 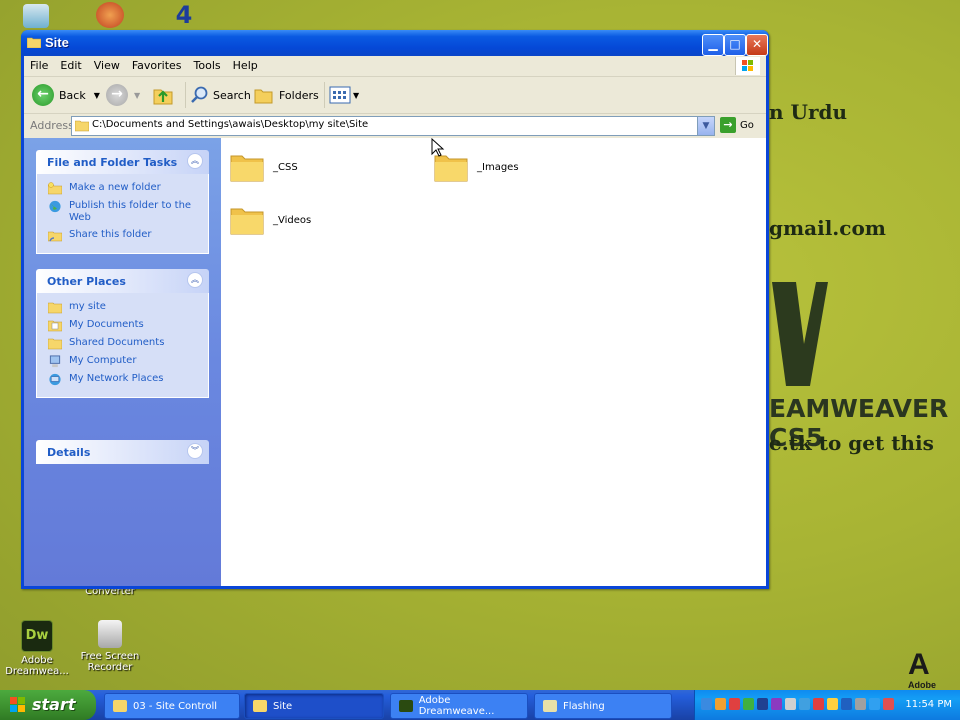 I want to click on go-label: Go, so click(x=747, y=125).